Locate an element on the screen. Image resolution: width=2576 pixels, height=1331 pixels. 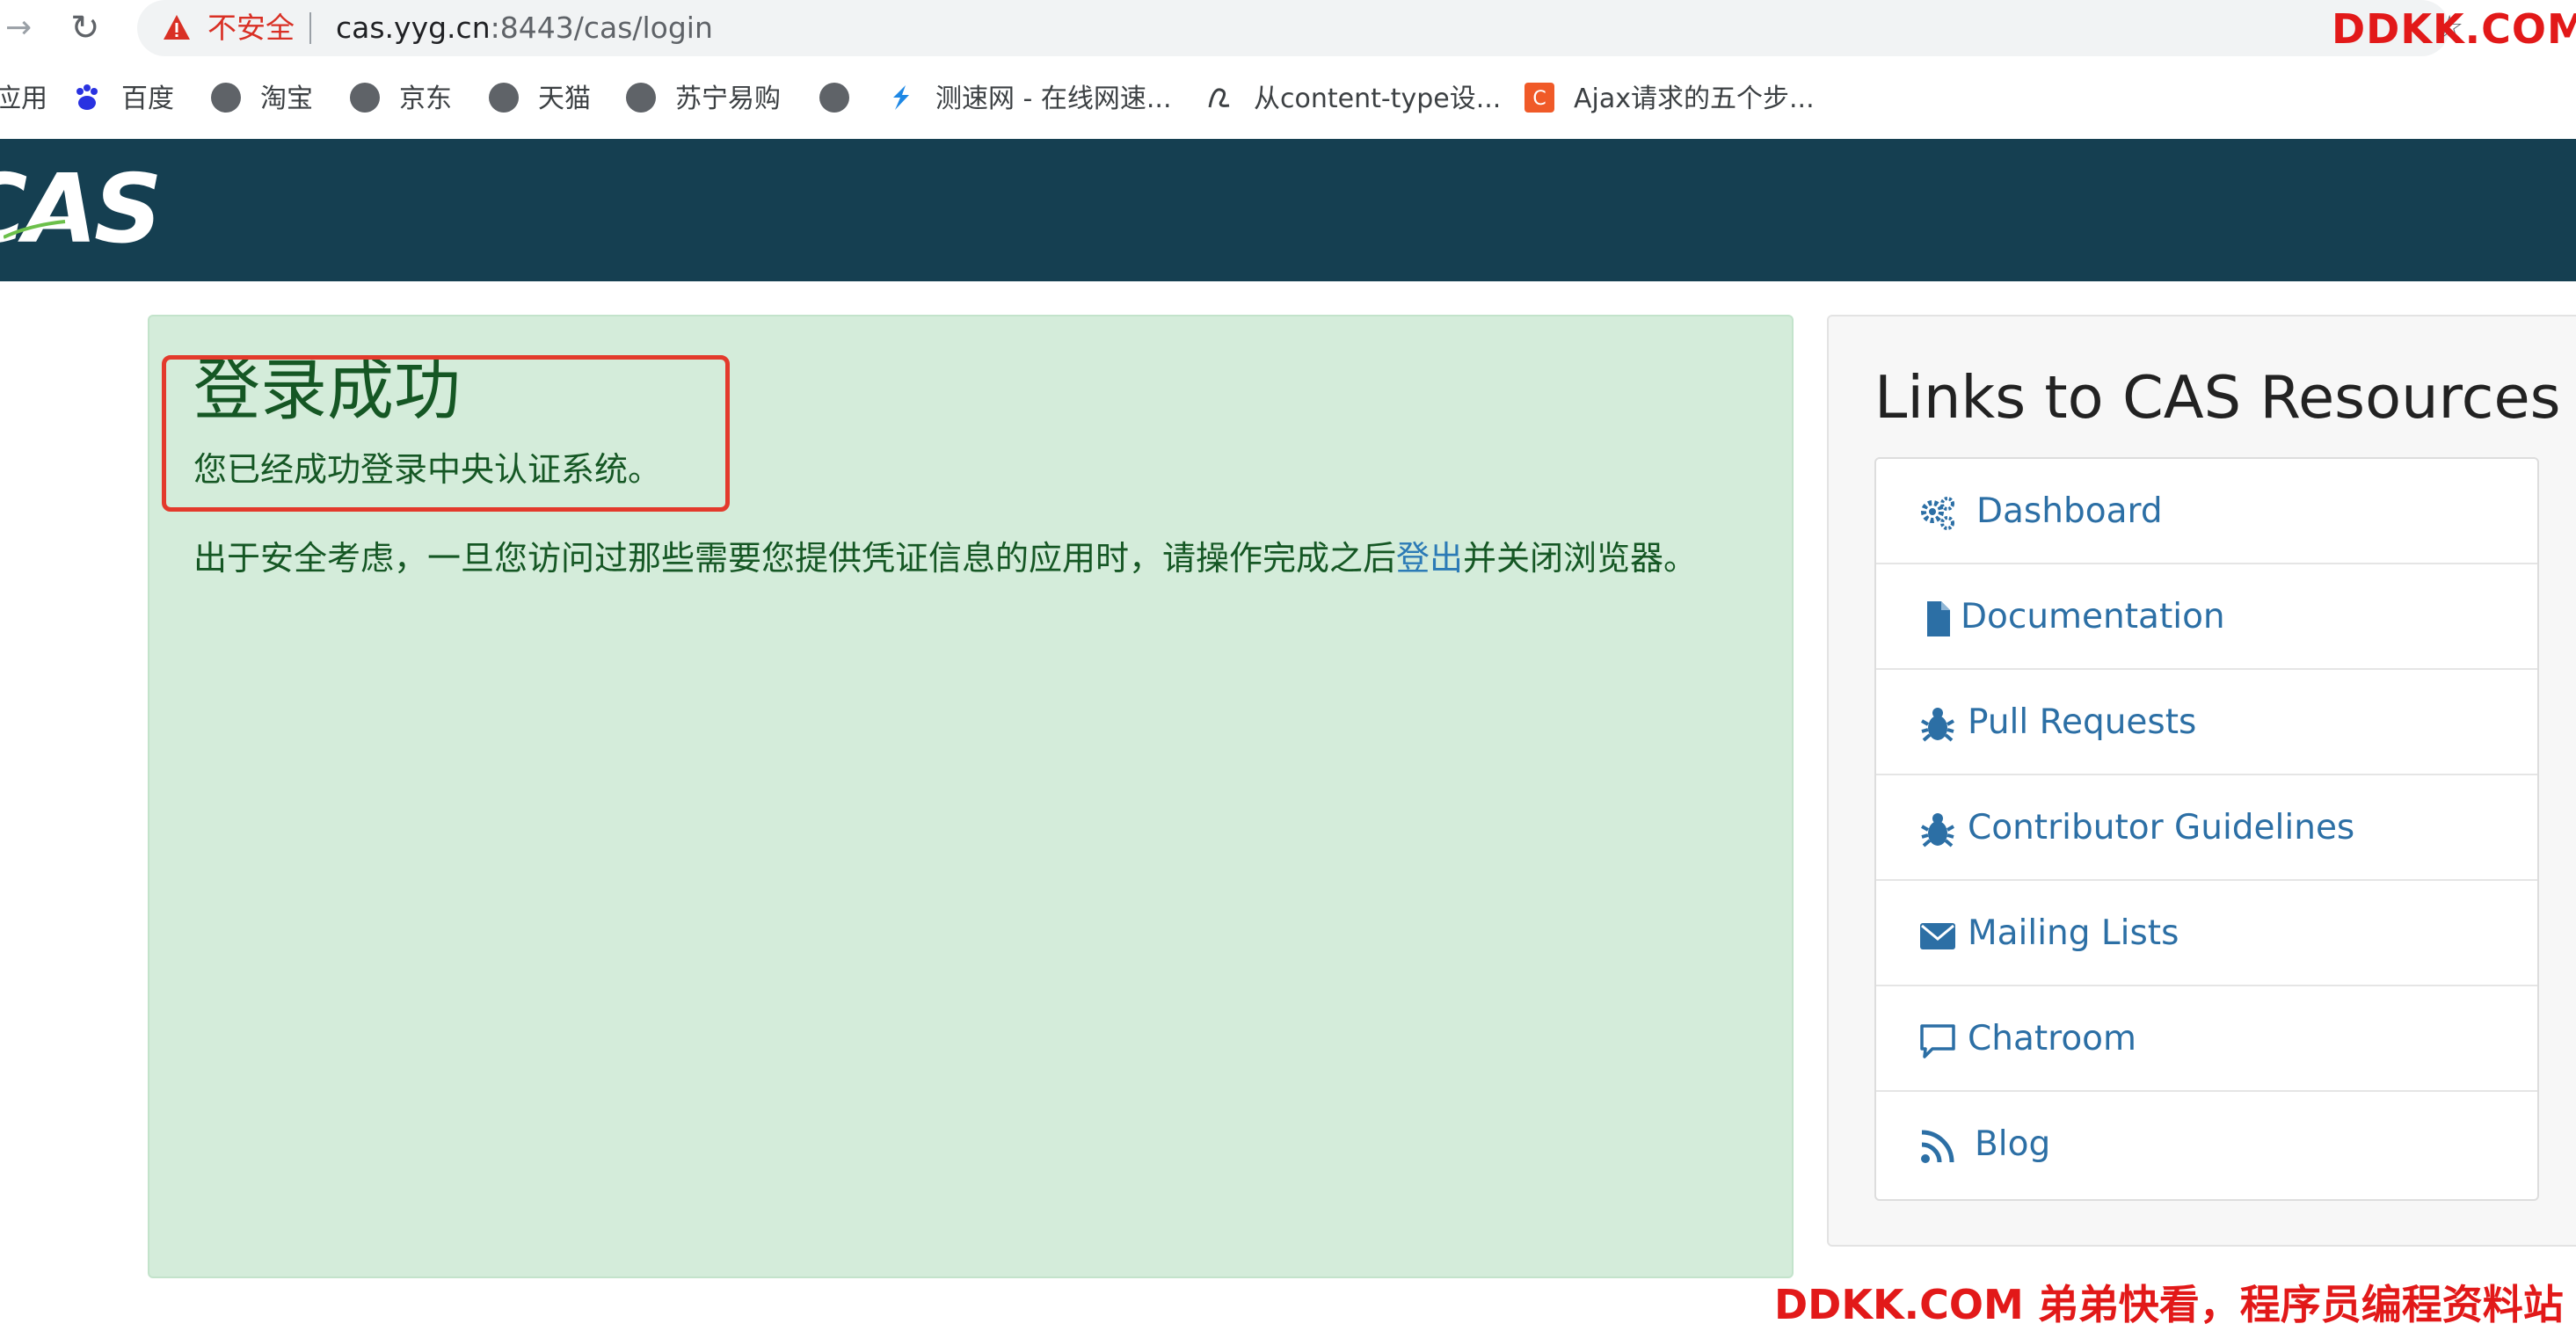
resource-link-label: Contributor Guidelines is located at coordinates (2161, 828).